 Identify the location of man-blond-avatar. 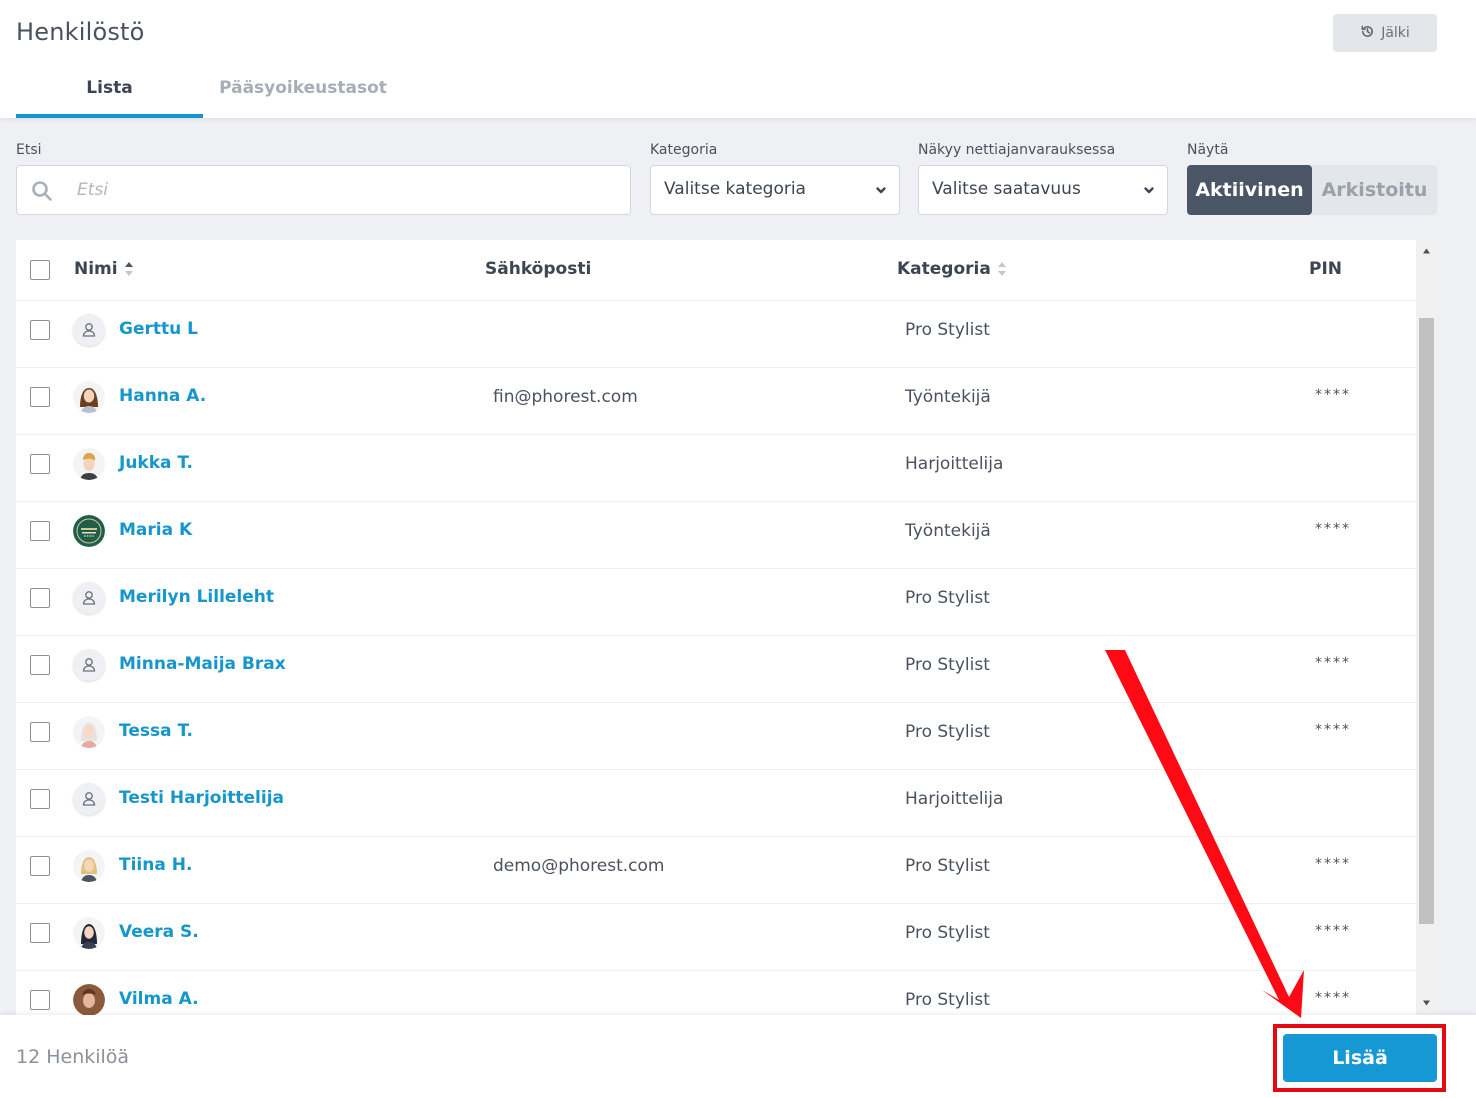
(89, 464).